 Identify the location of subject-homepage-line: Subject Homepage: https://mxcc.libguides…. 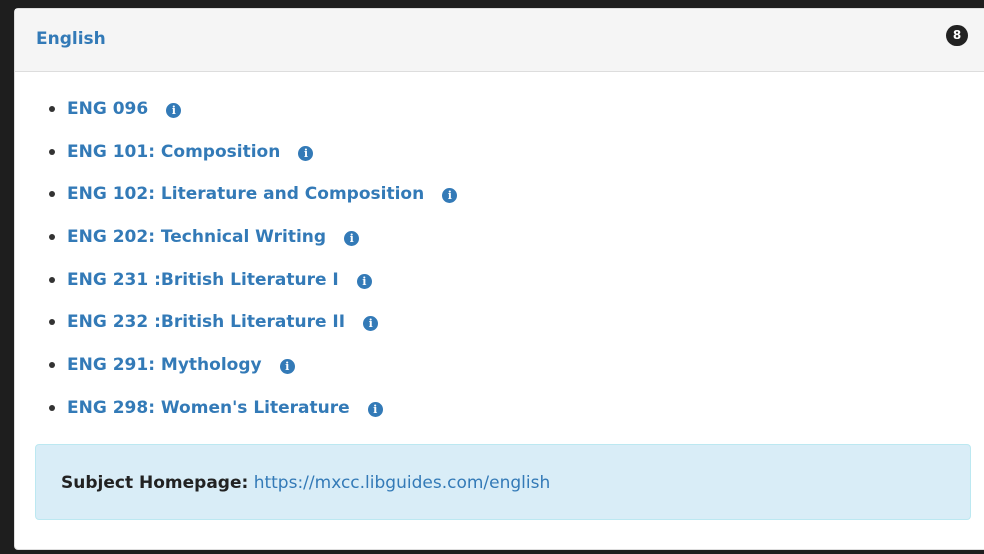
(305, 483).